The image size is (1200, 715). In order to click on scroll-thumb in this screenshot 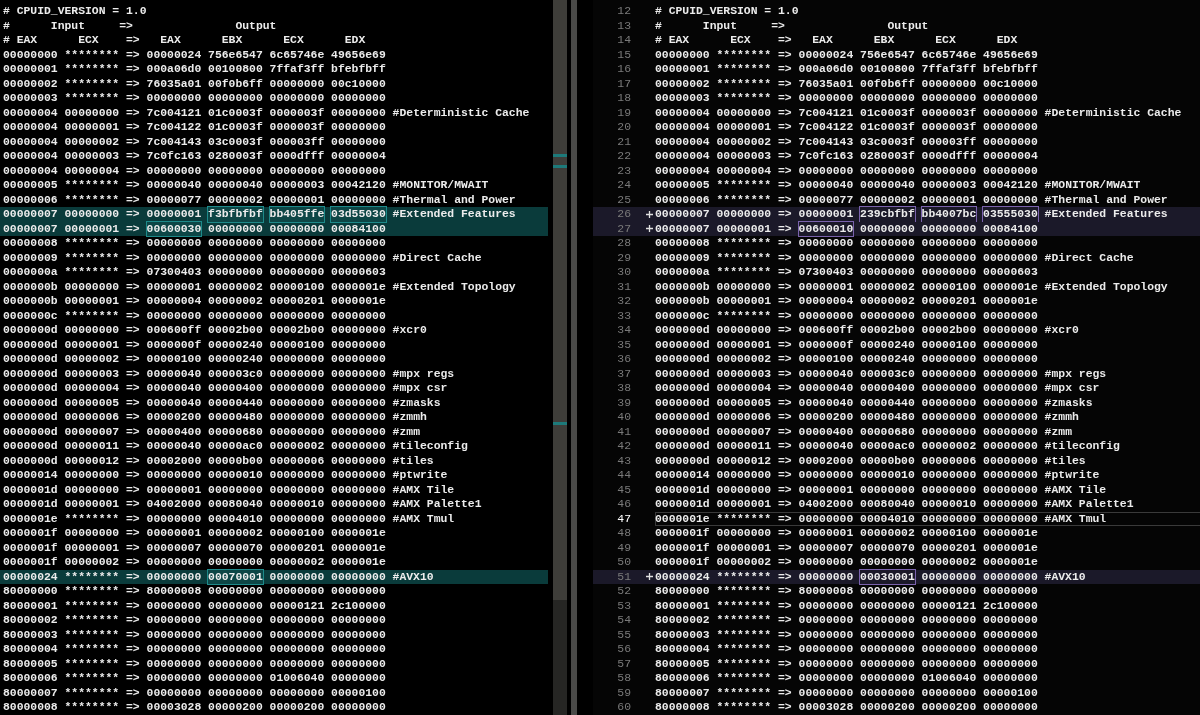, I will do `click(560, 300)`.